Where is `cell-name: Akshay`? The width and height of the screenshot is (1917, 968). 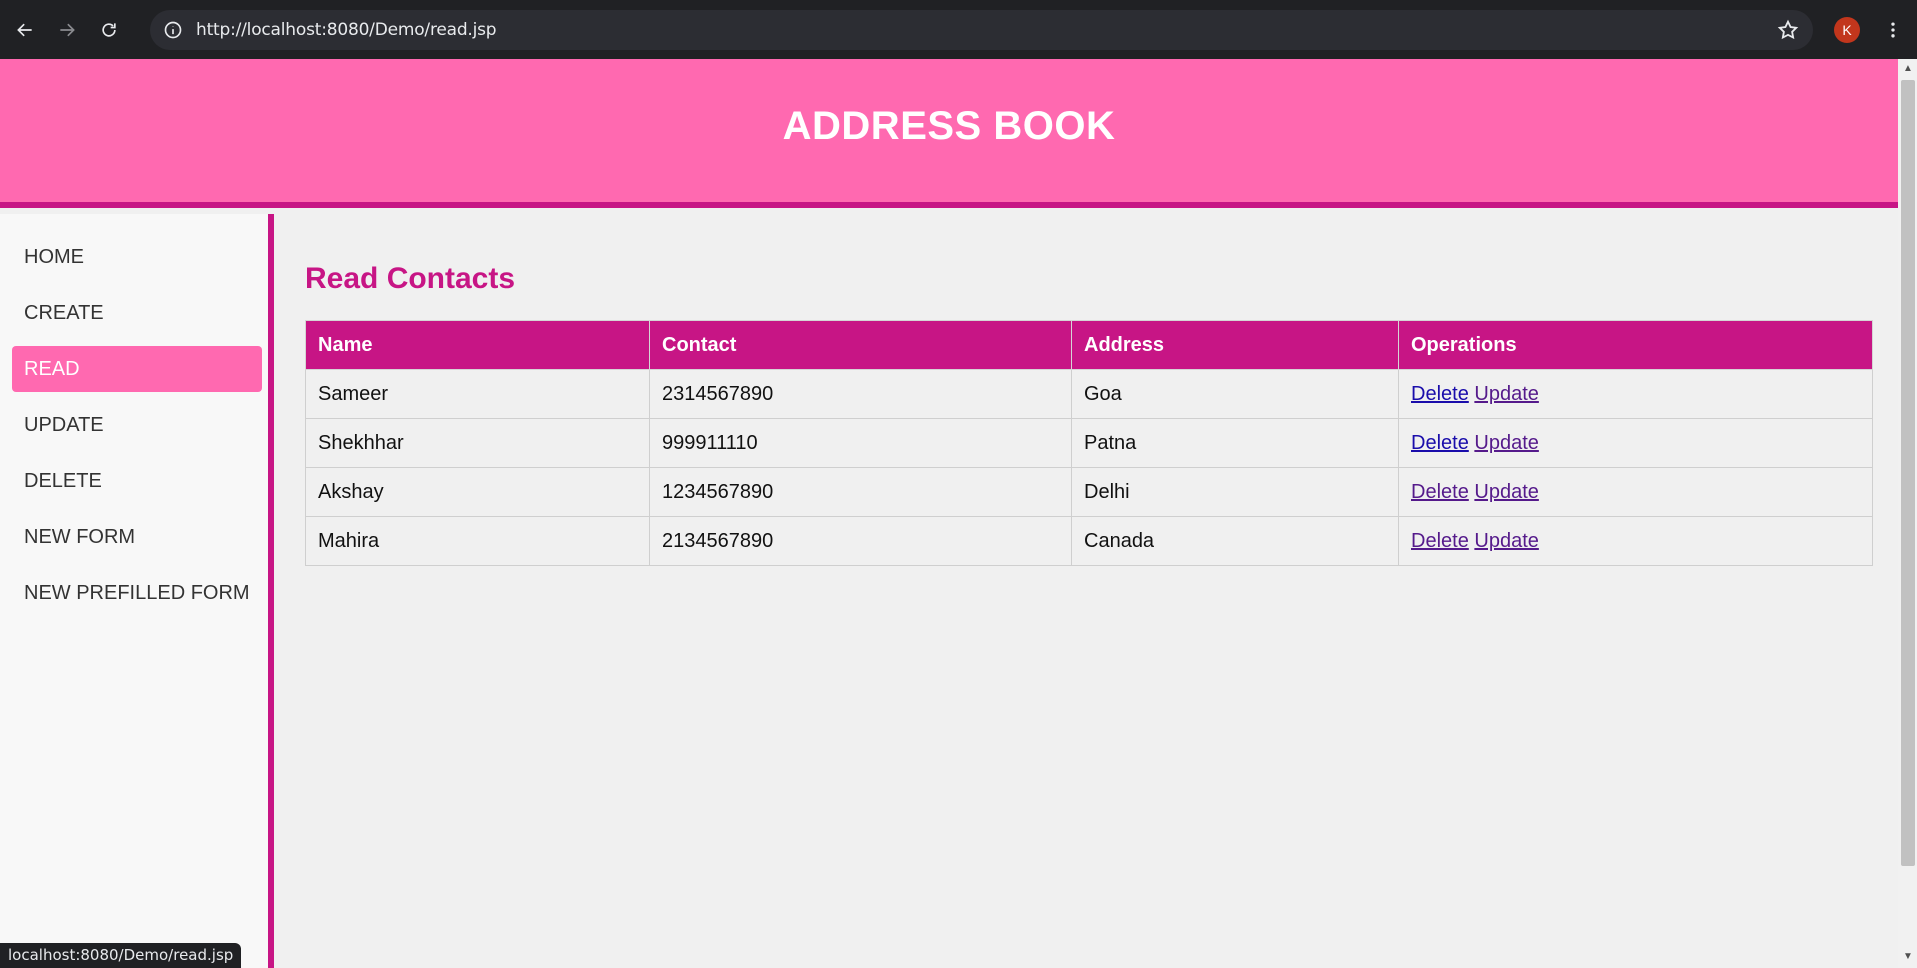 cell-name: Akshay is located at coordinates (477, 492).